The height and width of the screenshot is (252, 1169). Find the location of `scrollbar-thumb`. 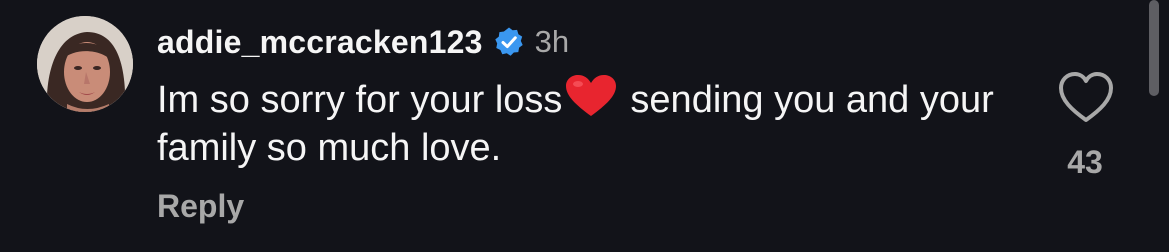

scrollbar-thumb is located at coordinates (1154, 48).